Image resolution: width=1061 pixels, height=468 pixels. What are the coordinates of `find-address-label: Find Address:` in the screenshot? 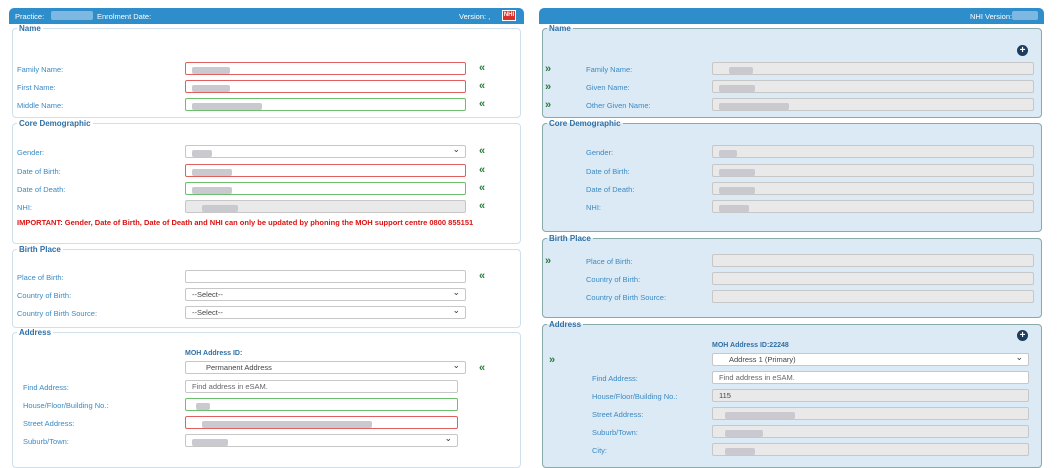 It's located at (46, 387).